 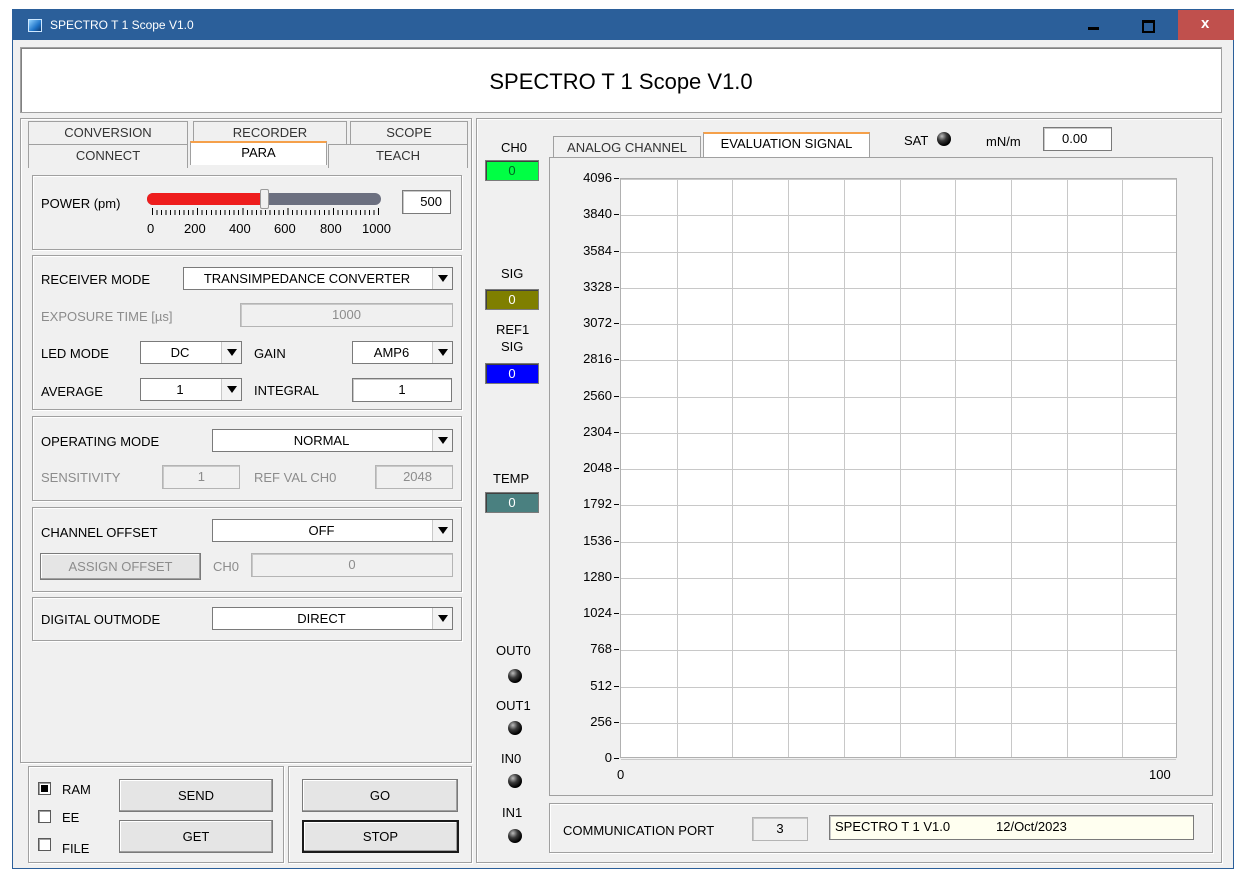 I want to click on average-label: AVERAGE, so click(x=72, y=391).